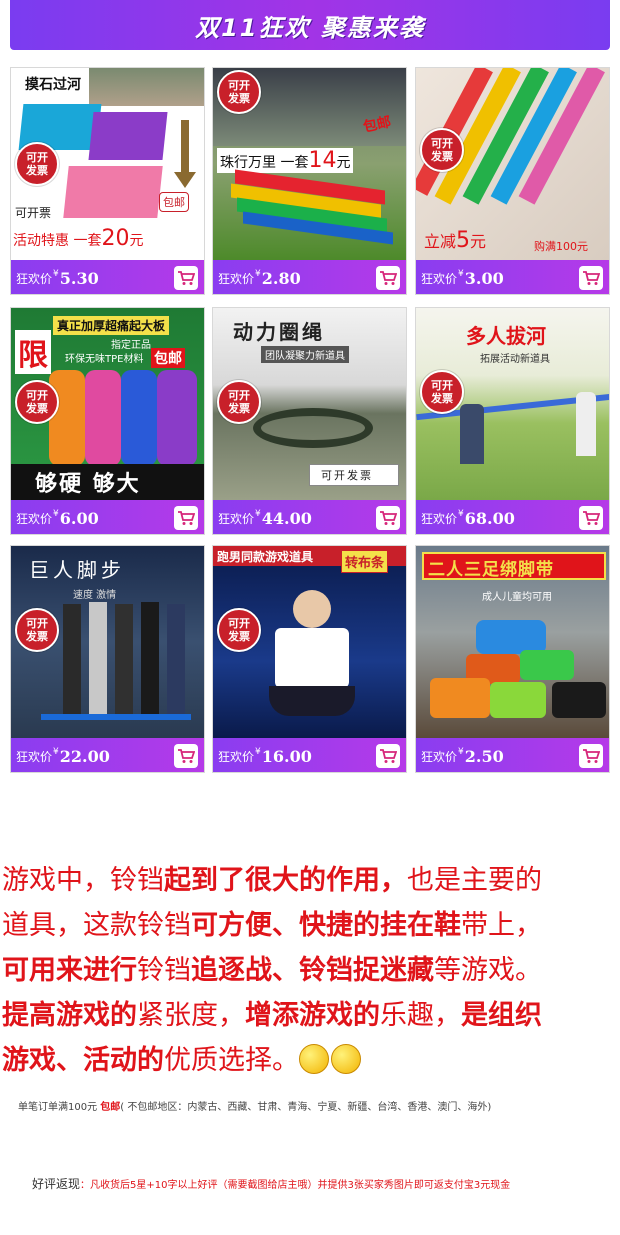 This screenshot has width=620, height=1235. What do you see at coordinates (420, 1015) in the screenshot?
I see `desc-segment: 乐趣，` at bounding box center [420, 1015].